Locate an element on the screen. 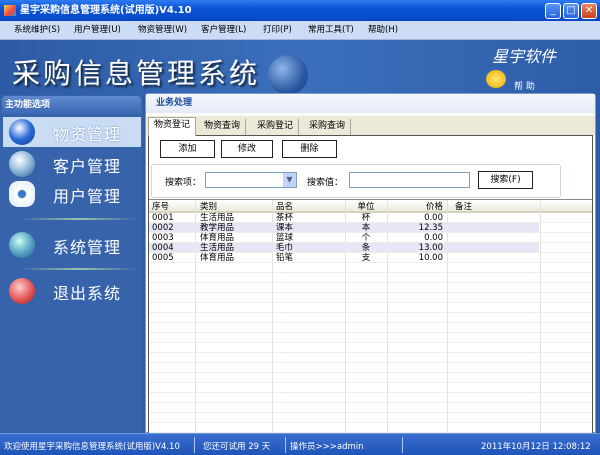  tab-purchase-query: 采购查询 is located at coordinates (328, 127).